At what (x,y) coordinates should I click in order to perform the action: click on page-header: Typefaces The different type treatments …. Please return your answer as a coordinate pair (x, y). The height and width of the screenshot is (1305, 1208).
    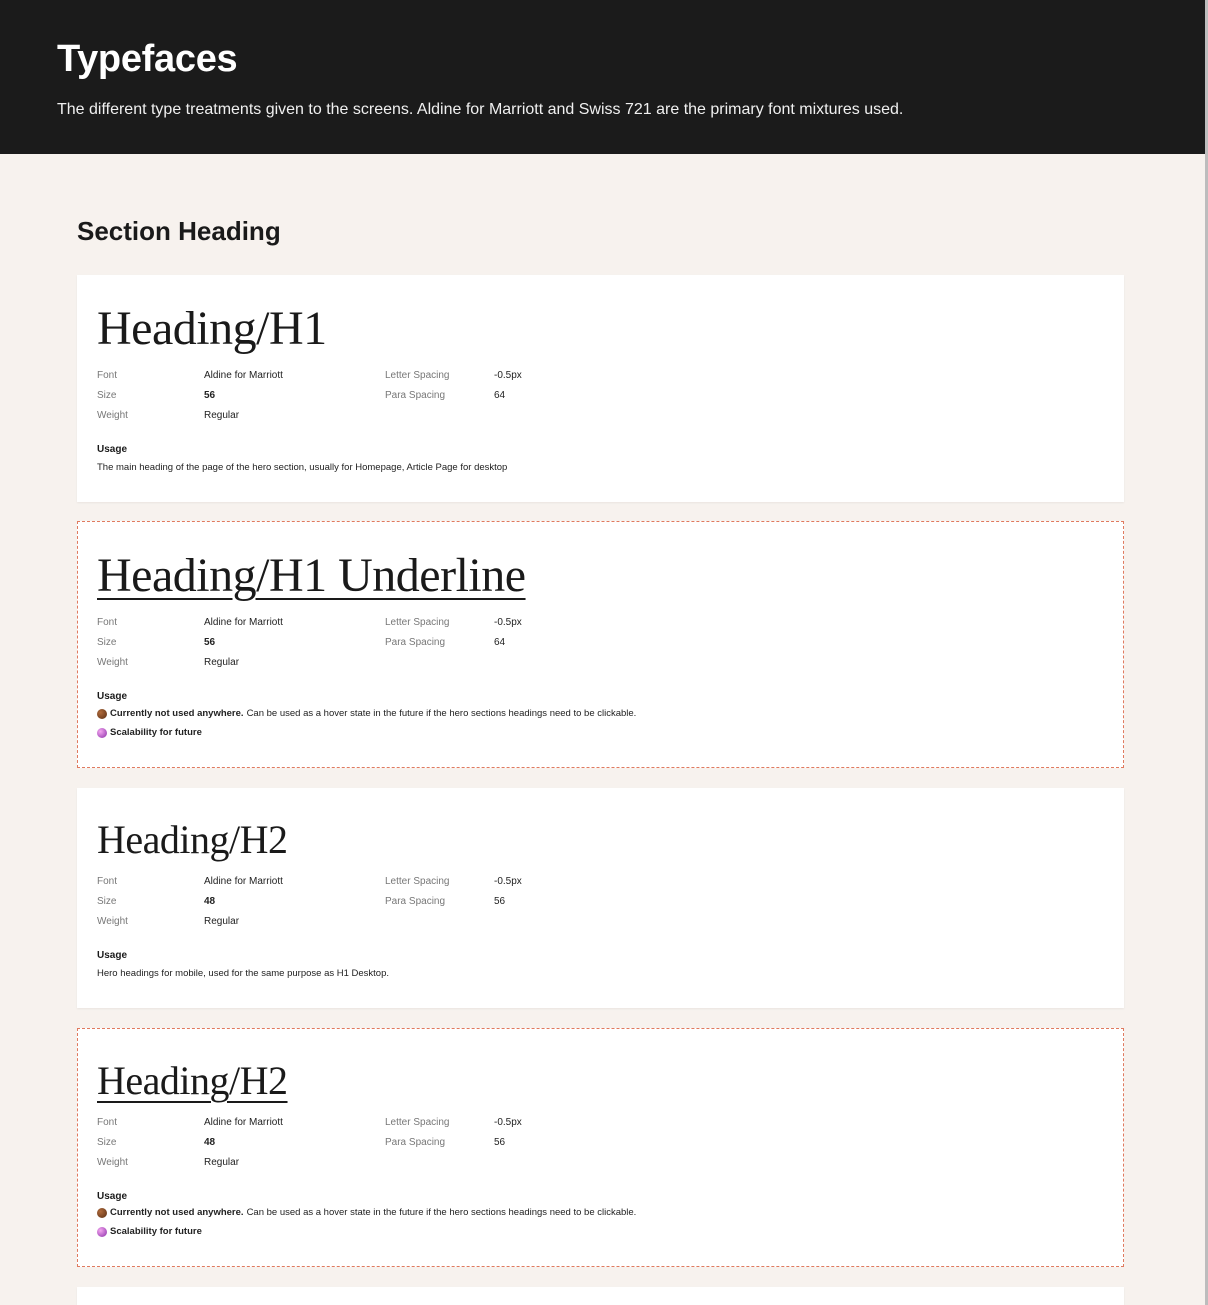
    Looking at the image, I should click on (602, 77).